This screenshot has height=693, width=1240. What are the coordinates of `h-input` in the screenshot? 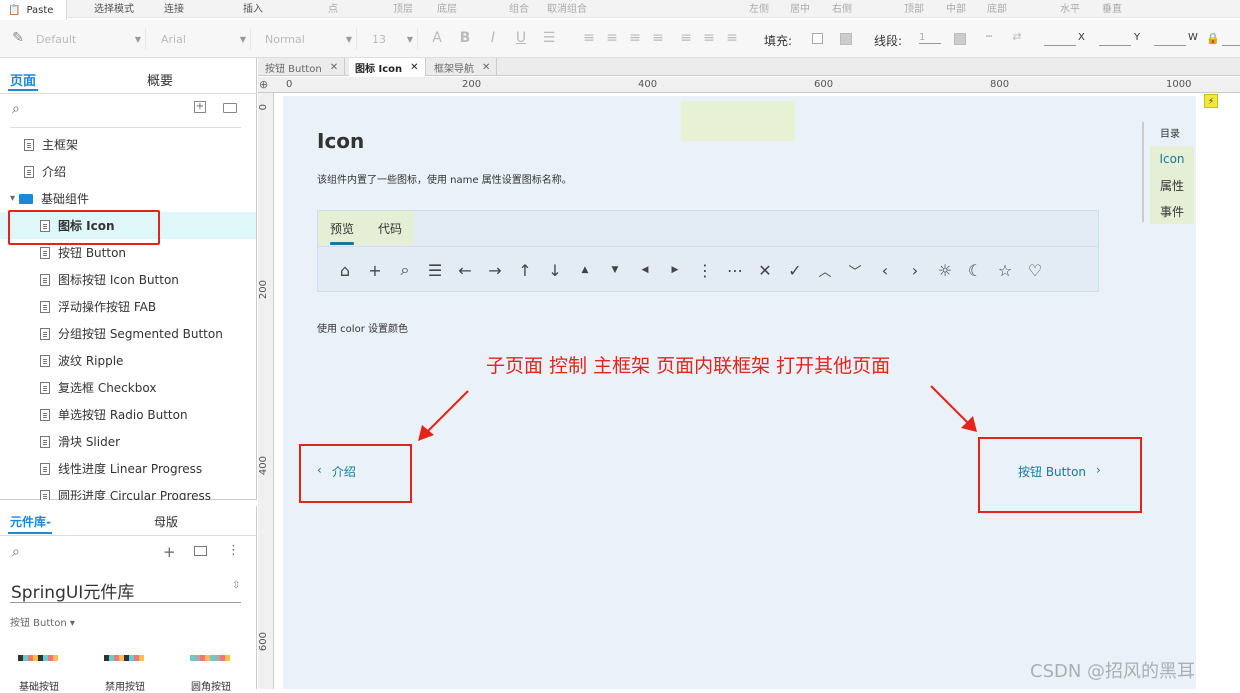 It's located at (1231, 39).